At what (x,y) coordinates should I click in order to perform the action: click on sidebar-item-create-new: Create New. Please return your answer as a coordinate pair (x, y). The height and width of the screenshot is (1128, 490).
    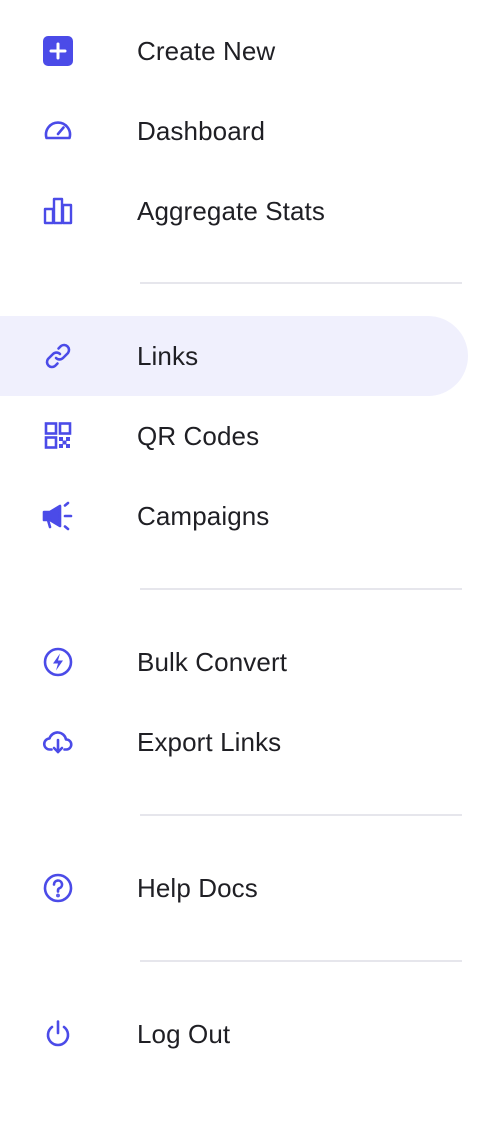
    Looking at the image, I should click on (234, 51).